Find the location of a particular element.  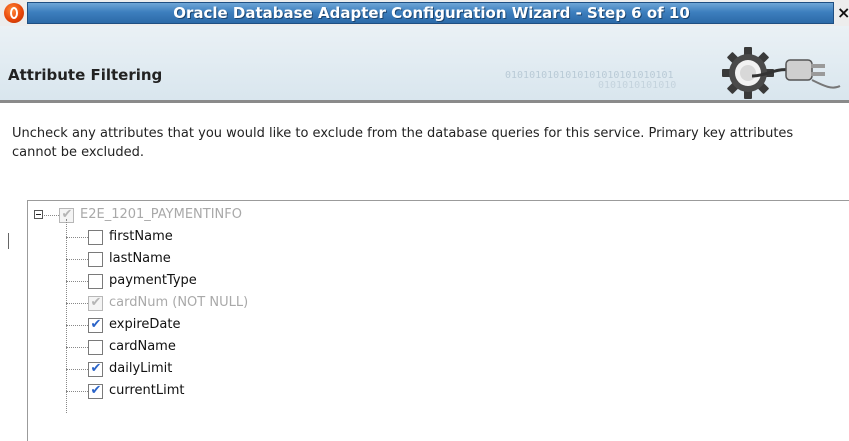

firstname-checkbox is located at coordinates (95, 237).